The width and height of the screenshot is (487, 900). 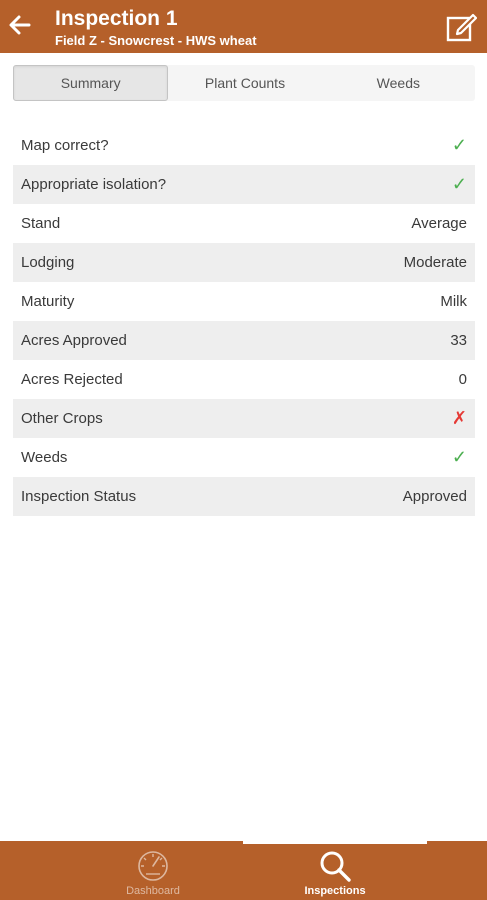 I want to click on row-value: 0, so click(x=462, y=379).